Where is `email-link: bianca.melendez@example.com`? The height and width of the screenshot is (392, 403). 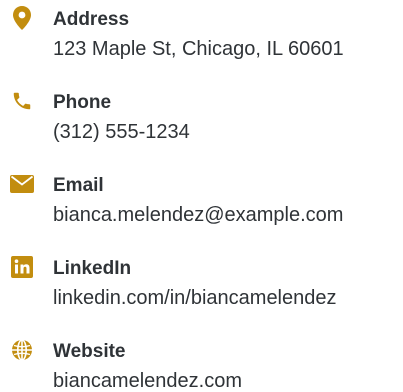
email-link: bianca.melendez@example.com is located at coordinates (198, 215).